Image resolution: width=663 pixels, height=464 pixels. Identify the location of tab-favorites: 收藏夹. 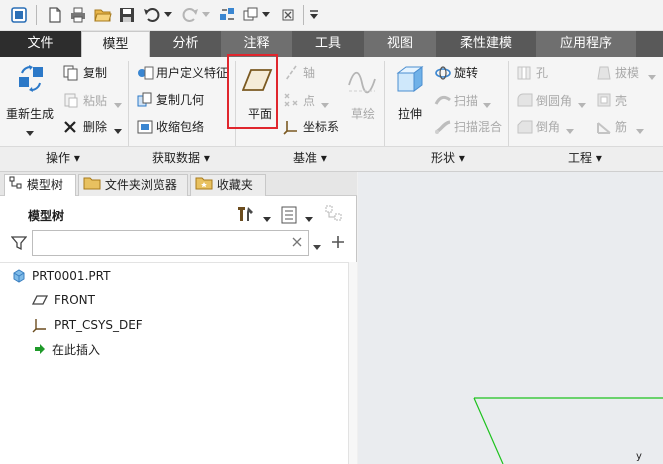
(228, 185).